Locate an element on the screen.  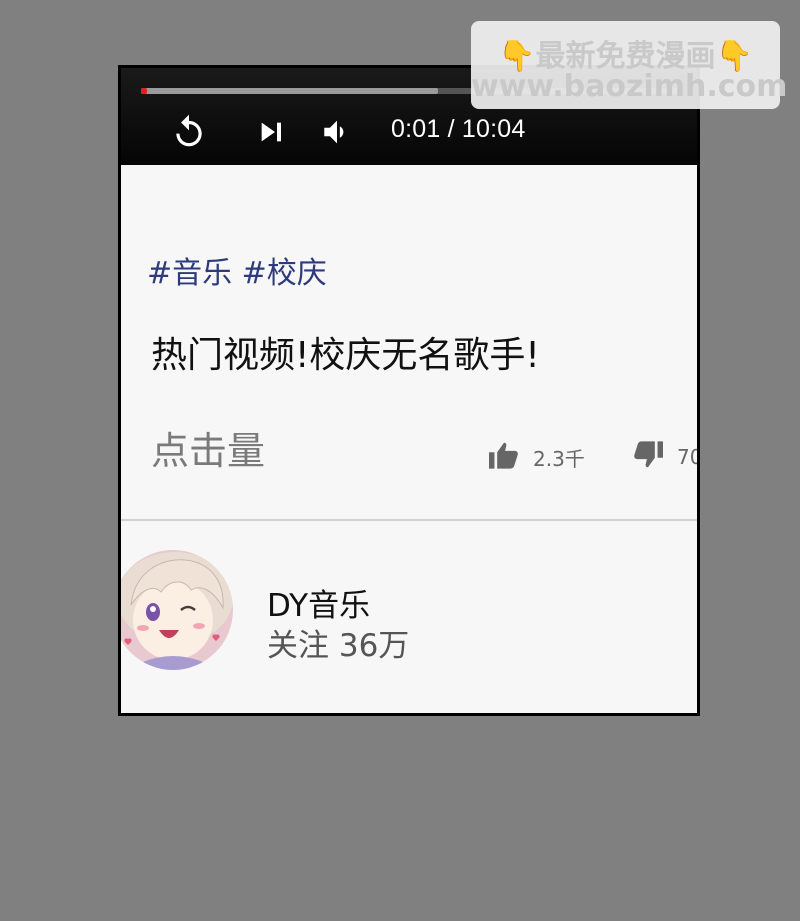
volume-icon is located at coordinates (337, 132).